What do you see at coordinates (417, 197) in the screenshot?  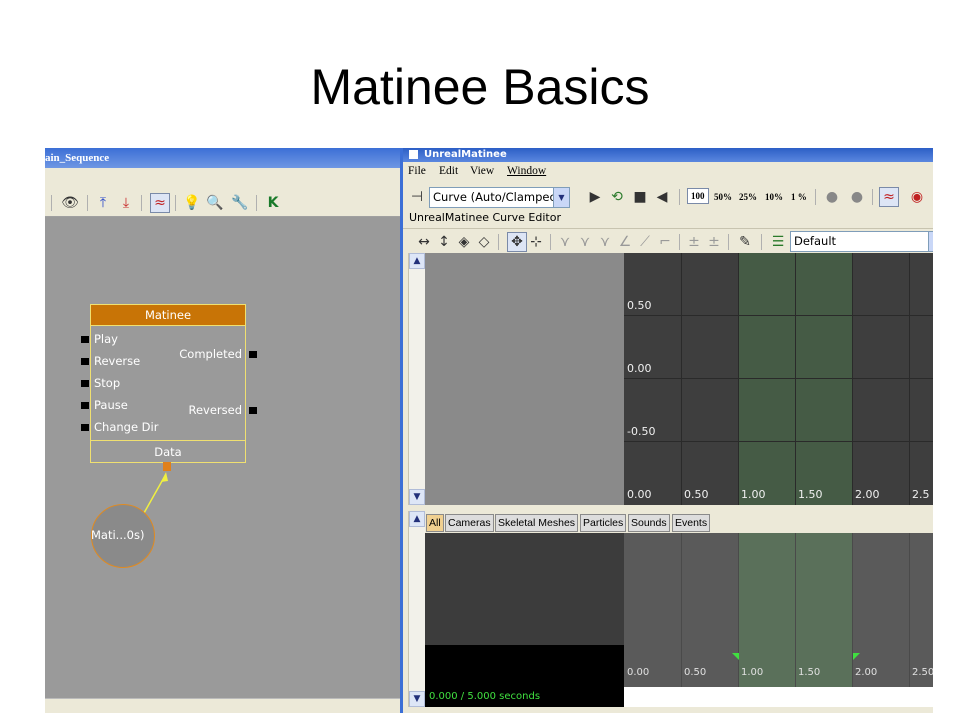 I see `key-tool-icon: ⊣` at bounding box center [417, 197].